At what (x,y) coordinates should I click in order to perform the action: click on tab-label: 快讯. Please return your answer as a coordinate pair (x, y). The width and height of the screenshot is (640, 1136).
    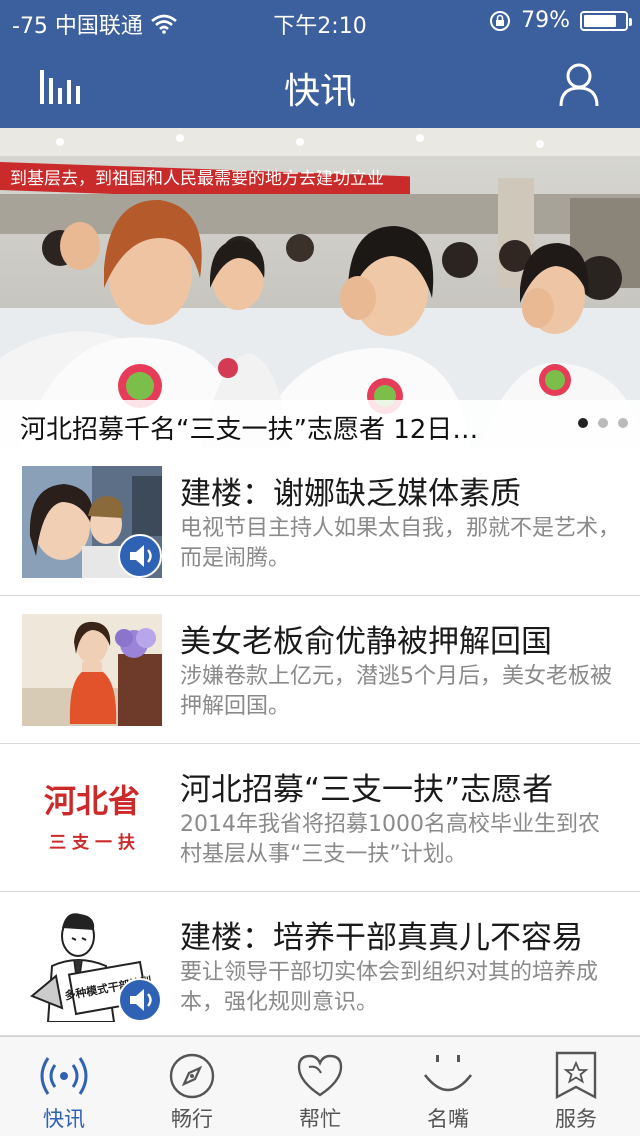
    Looking at the image, I should click on (64, 1119).